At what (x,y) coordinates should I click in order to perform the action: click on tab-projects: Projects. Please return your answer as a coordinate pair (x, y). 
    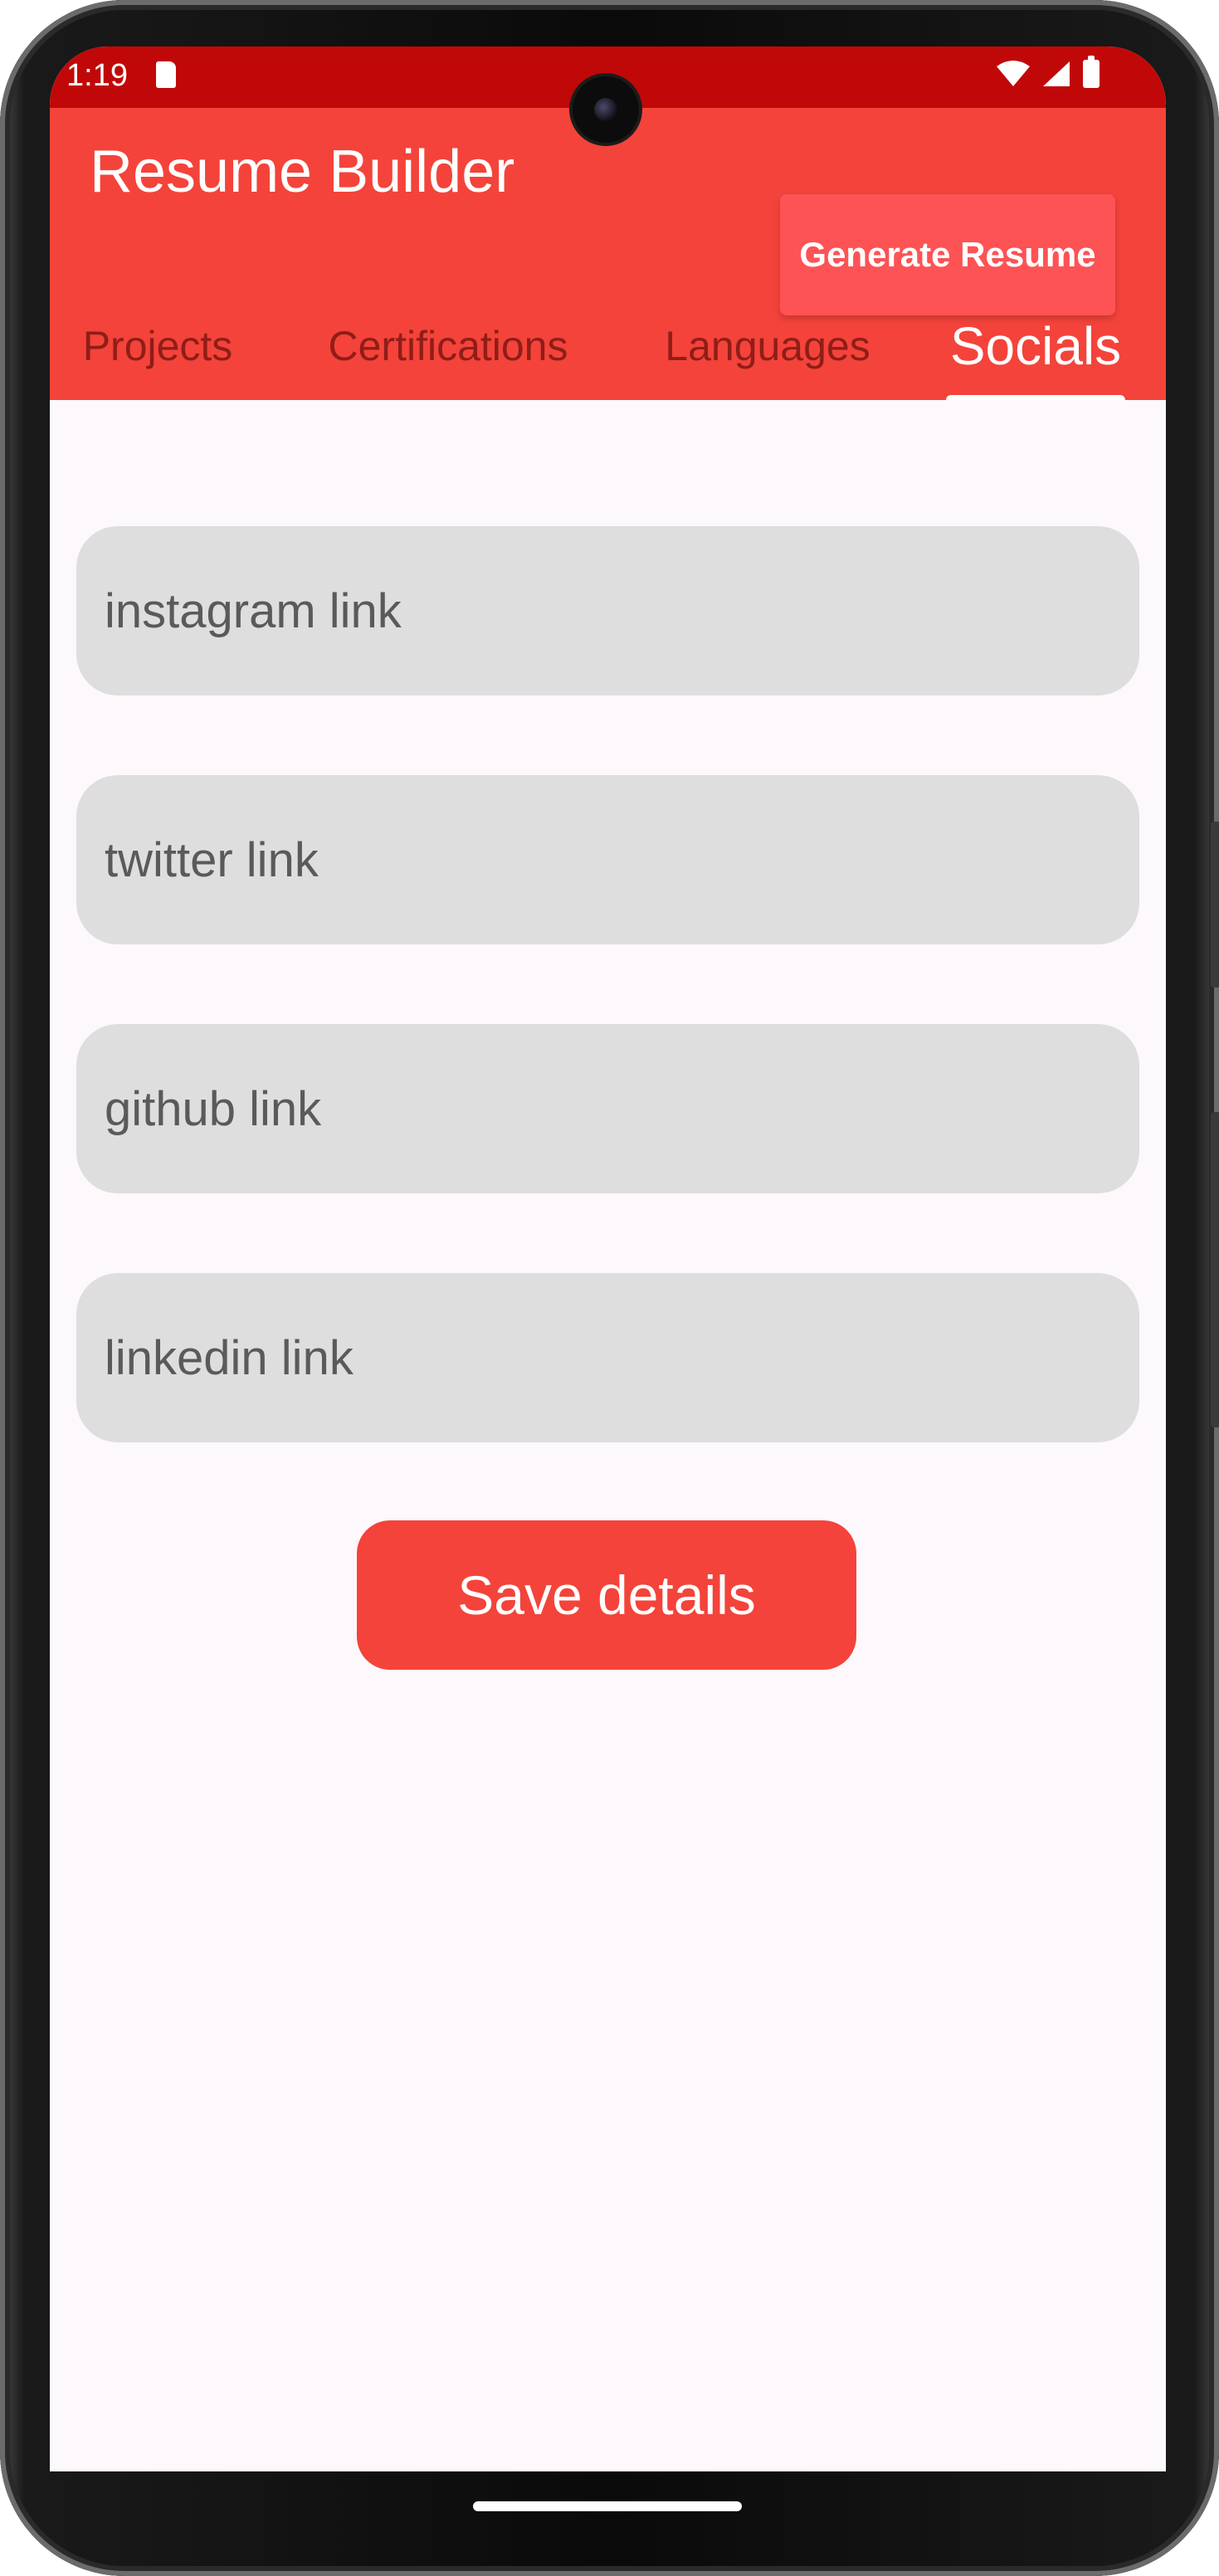
    Looking at the image, I should click on (158, 346).